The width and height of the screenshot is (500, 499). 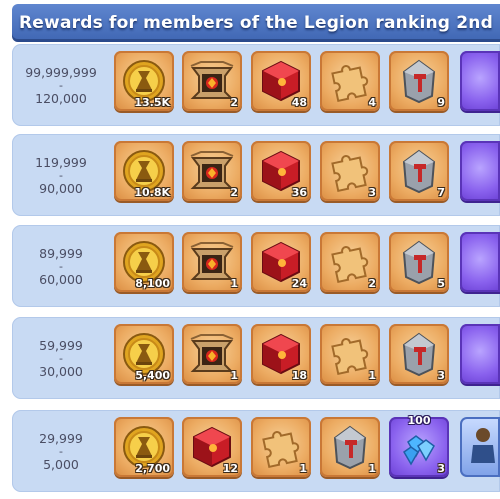 What do you see at coordinates (419, 81) in the screenshot?
I see `reward-slot-stone: 9` at bounding box center [419, 81].